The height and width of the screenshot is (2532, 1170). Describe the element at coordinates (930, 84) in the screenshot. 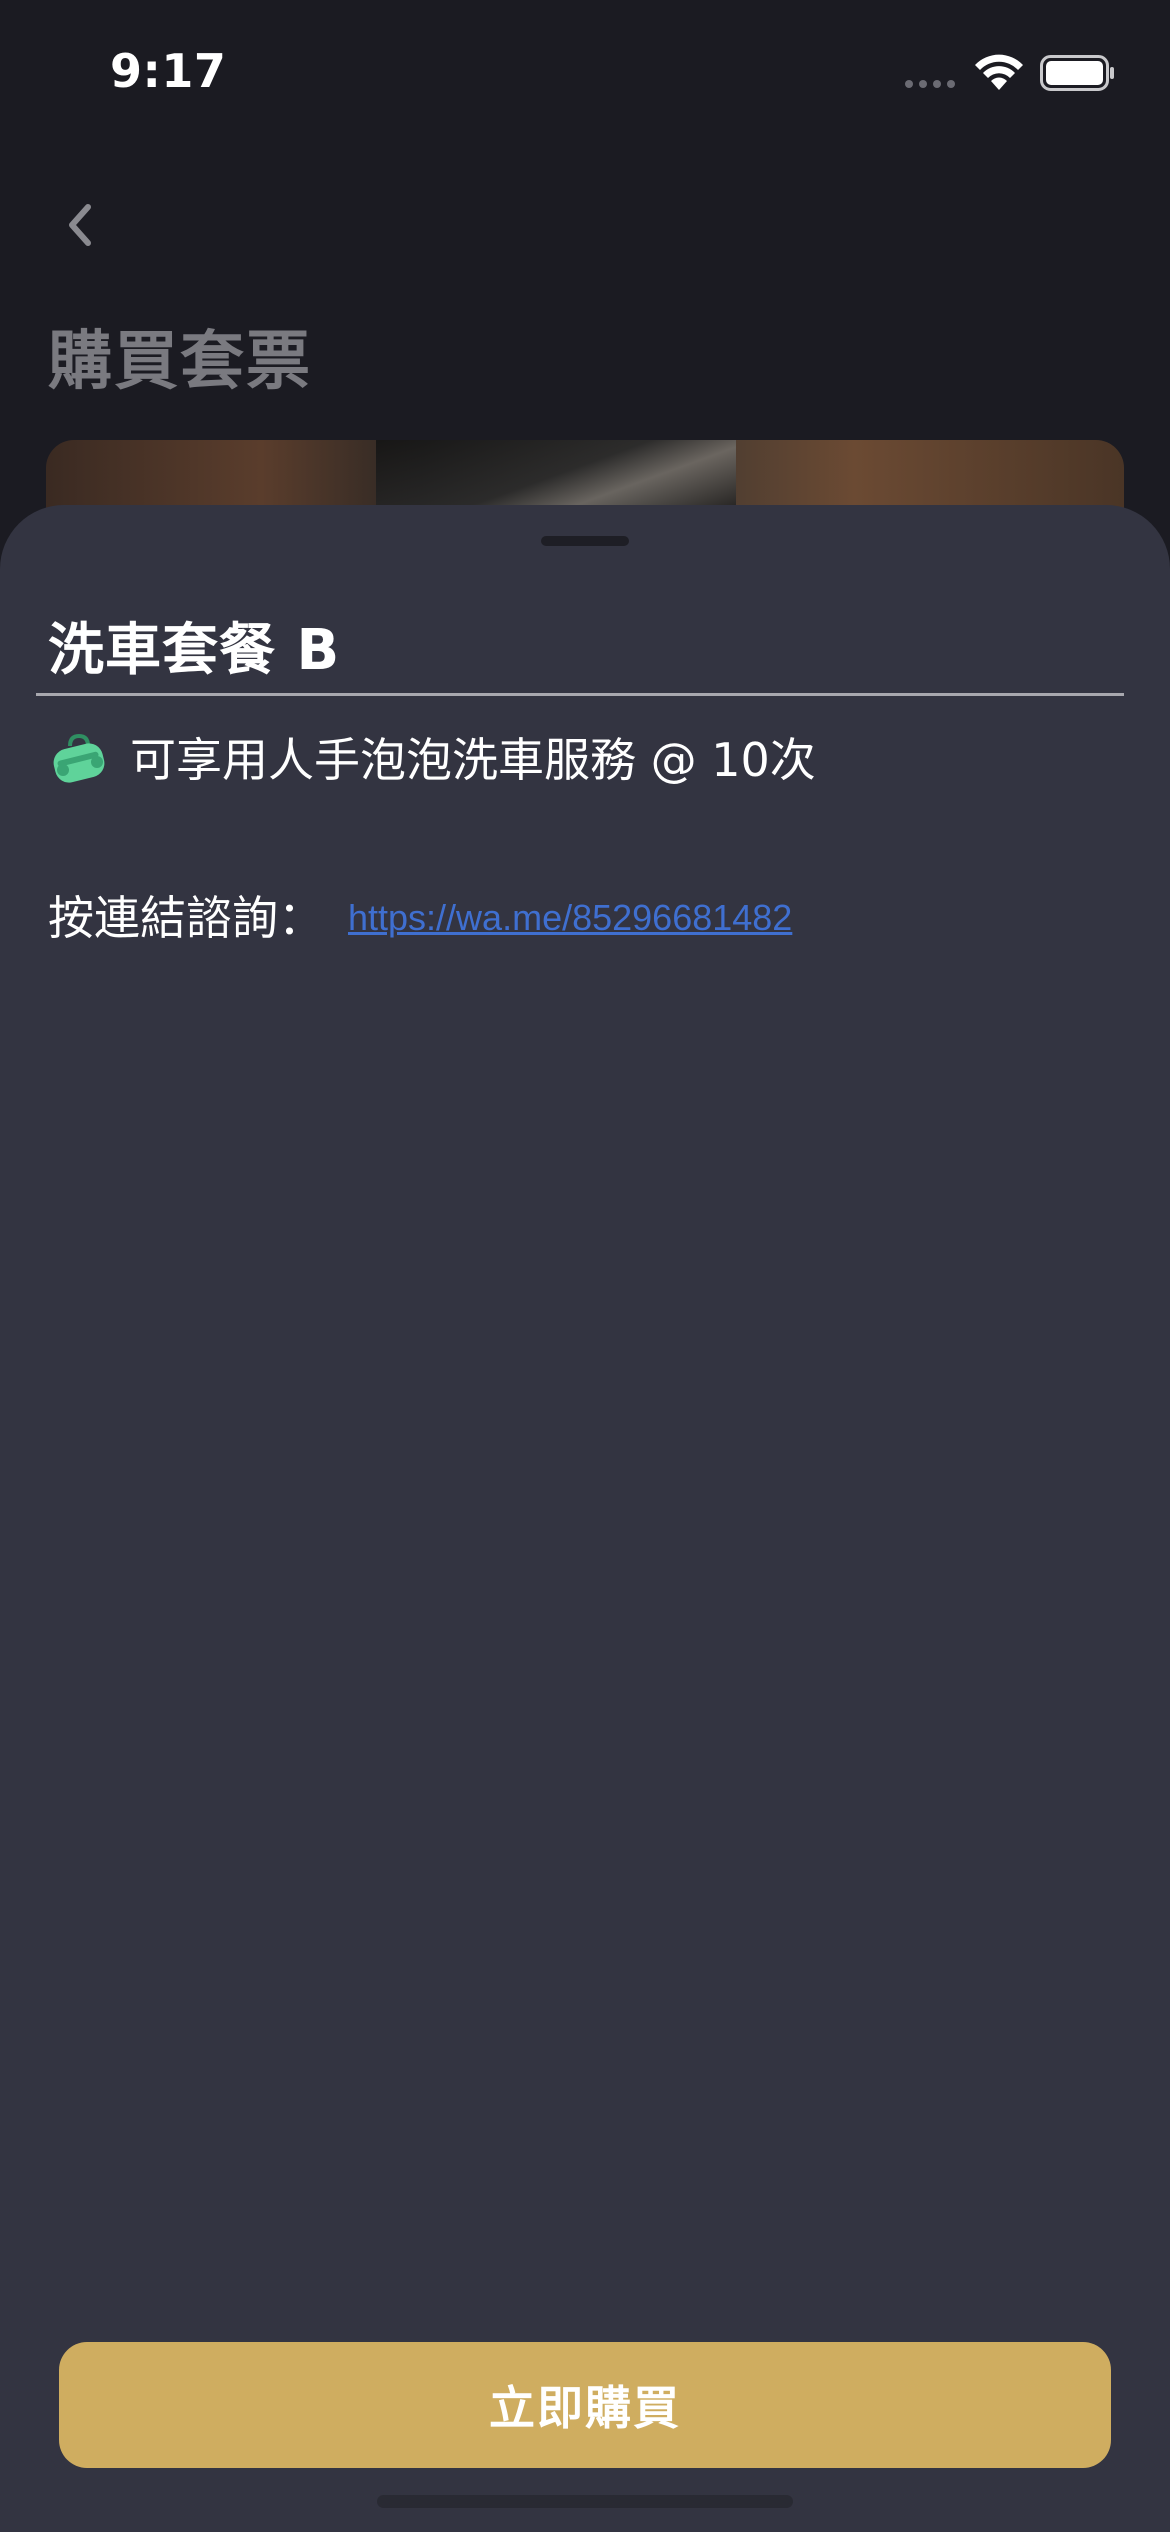

I see `cellular-signal-icon` at that location.